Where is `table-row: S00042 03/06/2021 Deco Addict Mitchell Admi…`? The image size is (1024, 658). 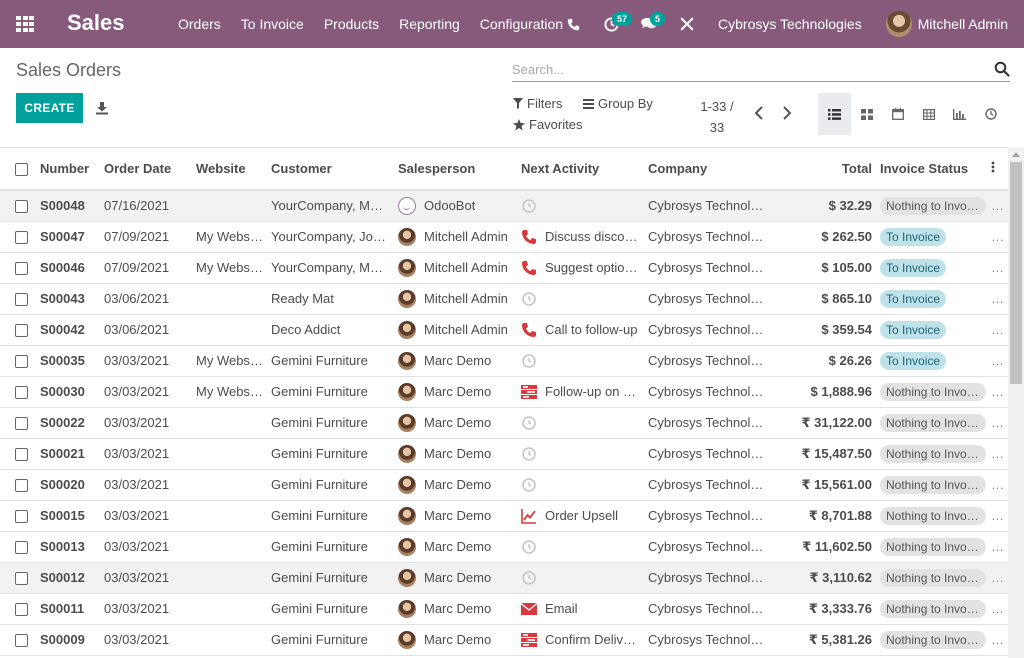 table-row: S00042 03/06/2021 Deco Addict Mitchell Admi… is located at coordinates (504, 329).